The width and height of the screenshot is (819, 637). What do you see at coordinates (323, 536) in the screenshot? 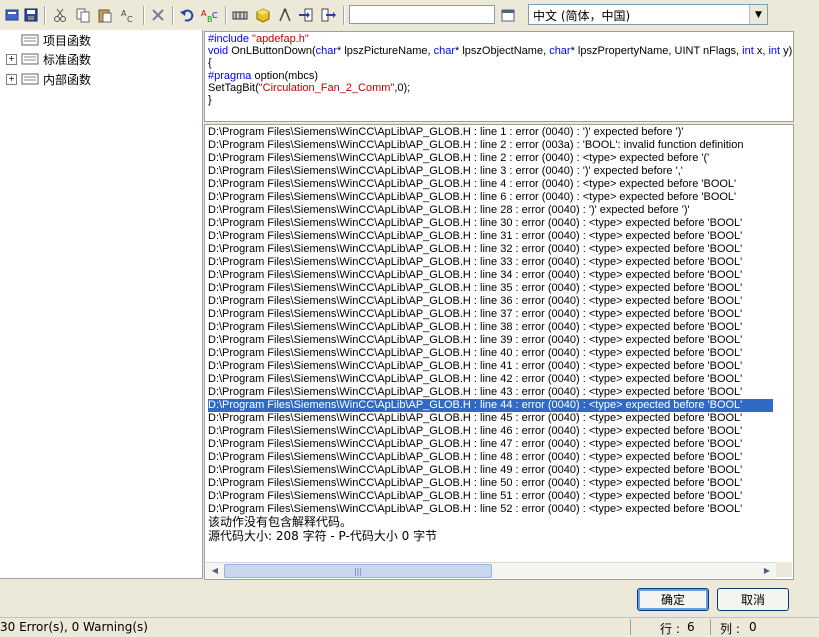
I see `output-size-message: 源代码大小: 208 字符 - P-代码大小 0 字节` at bounding box center [323, 536].